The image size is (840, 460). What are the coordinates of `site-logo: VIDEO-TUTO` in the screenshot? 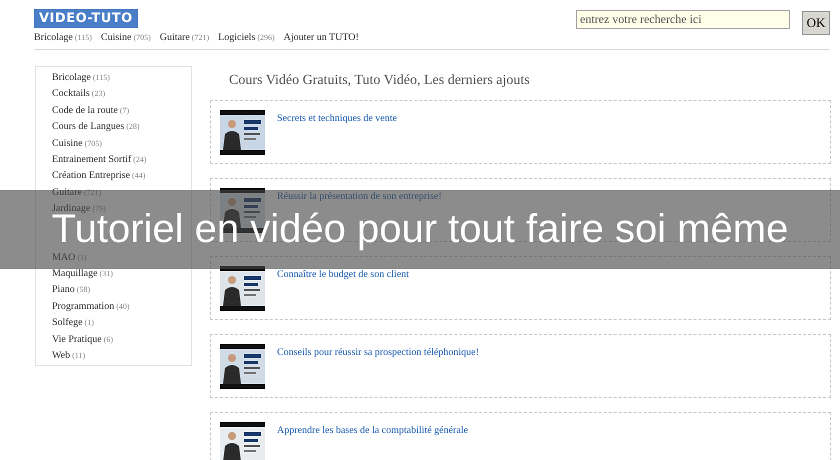 It's located at (86, 18).